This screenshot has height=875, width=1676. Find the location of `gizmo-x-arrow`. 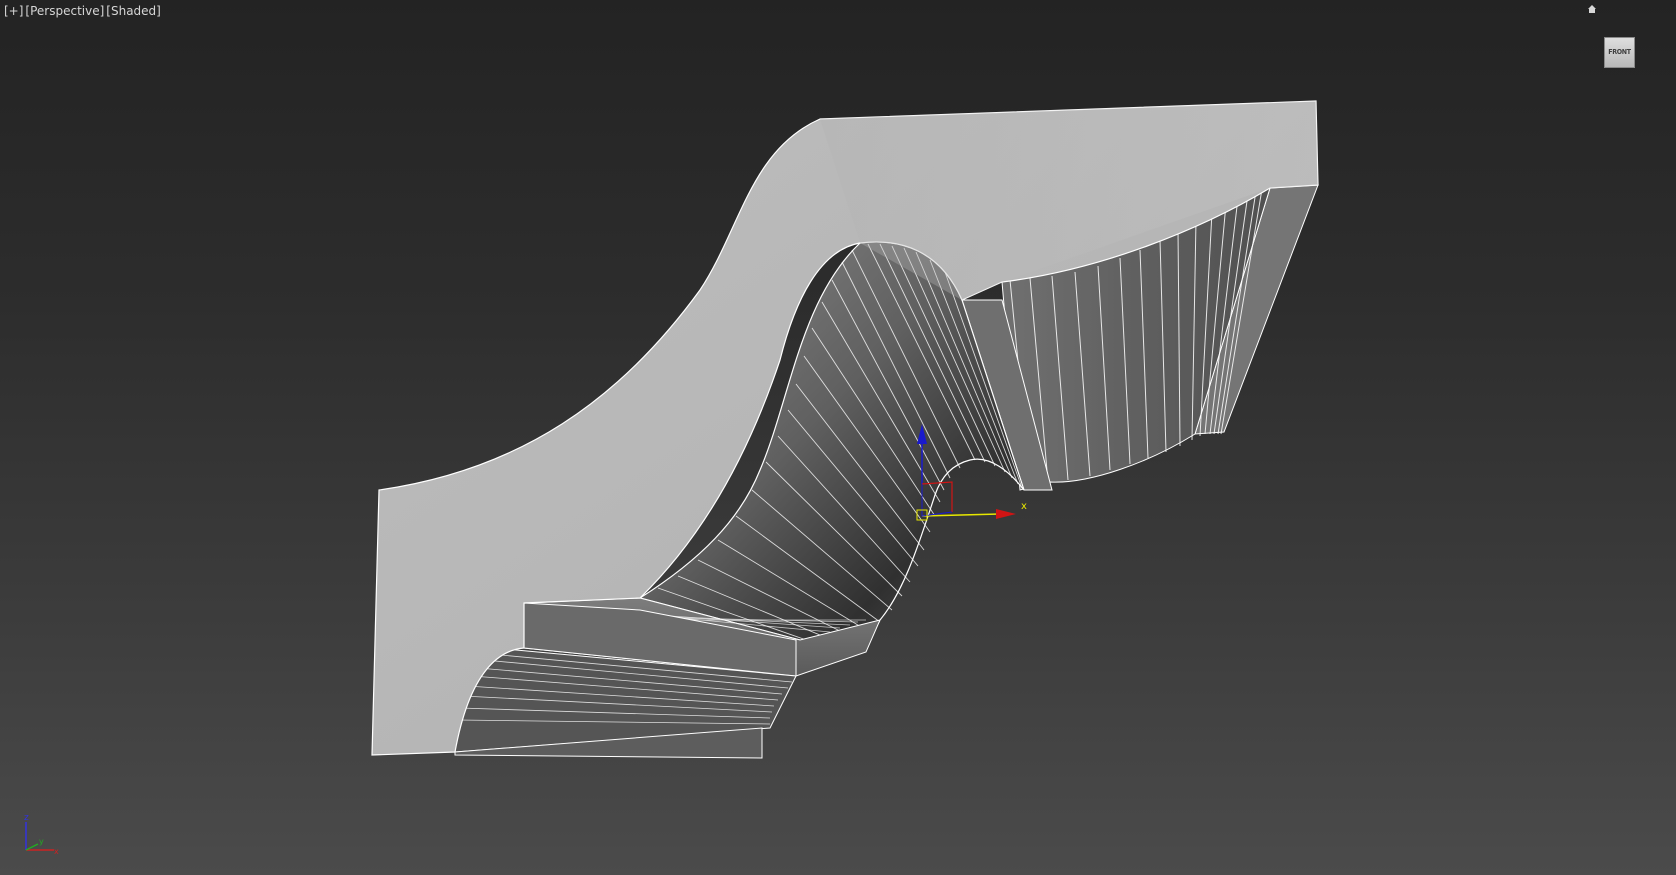

gizmo-x-arrow is located at coordinates (1006, 514).